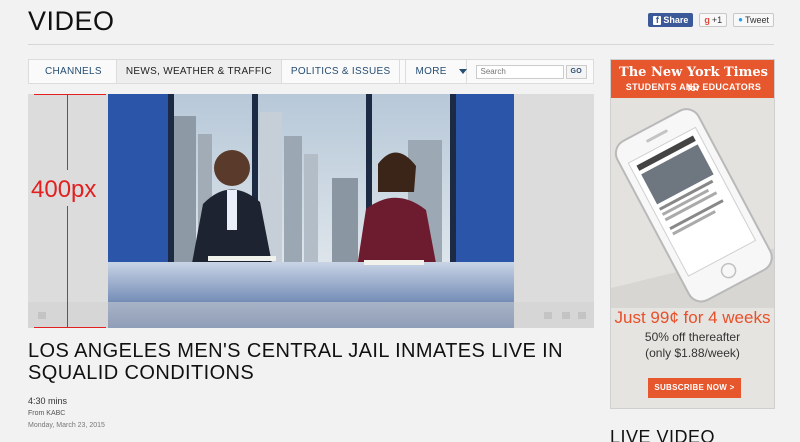 This screenshot has height=442, width=800. Describe the element at coordinates (693, 87) in the screenshot. I see `ad-subtitle: STUDENTS AND EDUCATORS` at that location.